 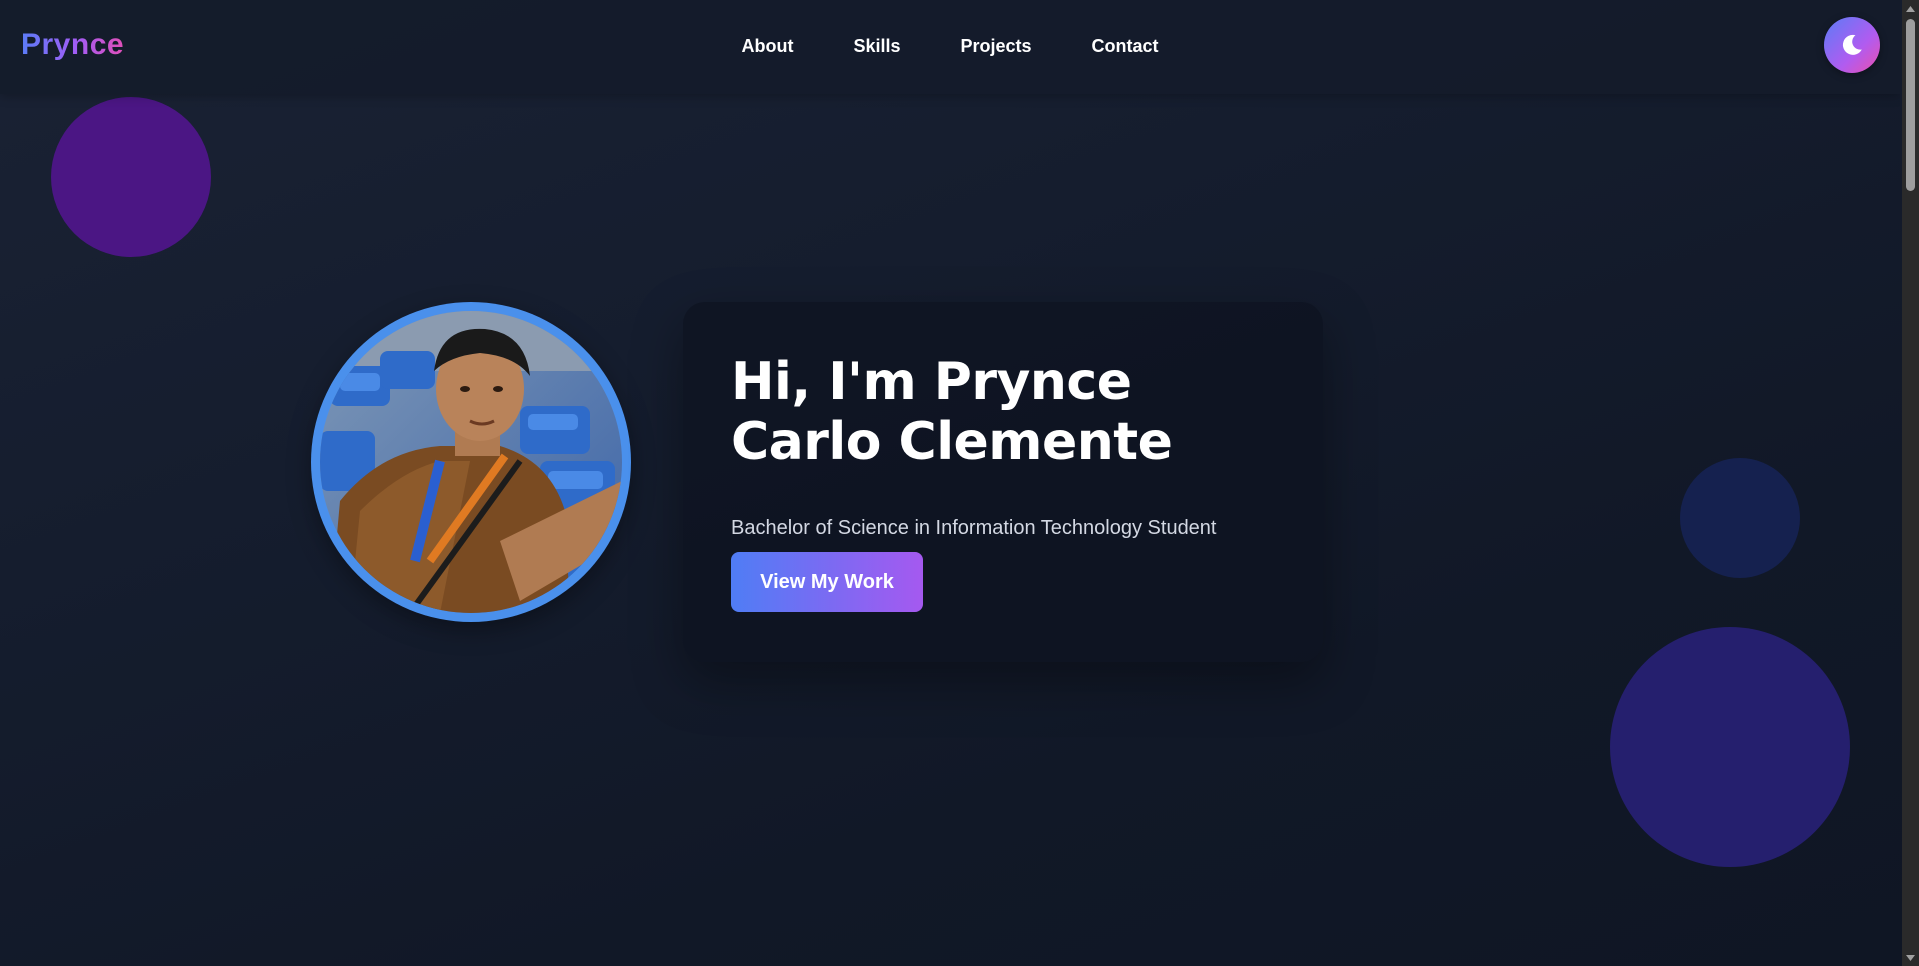 What do you see at coordinates (1910, 483) in the screenshot?
I see `page-scrollbar` at bounding box center [1910, 483].